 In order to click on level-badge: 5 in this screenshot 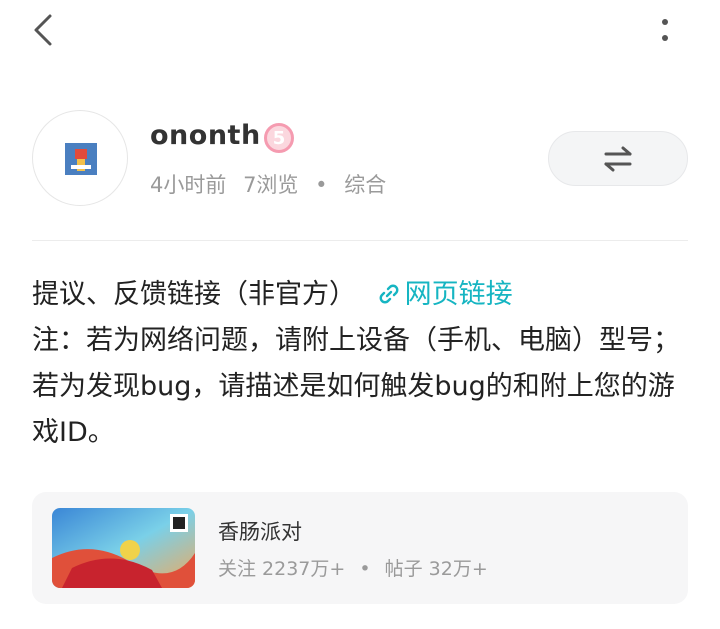, I will do `click(279, 138)`.